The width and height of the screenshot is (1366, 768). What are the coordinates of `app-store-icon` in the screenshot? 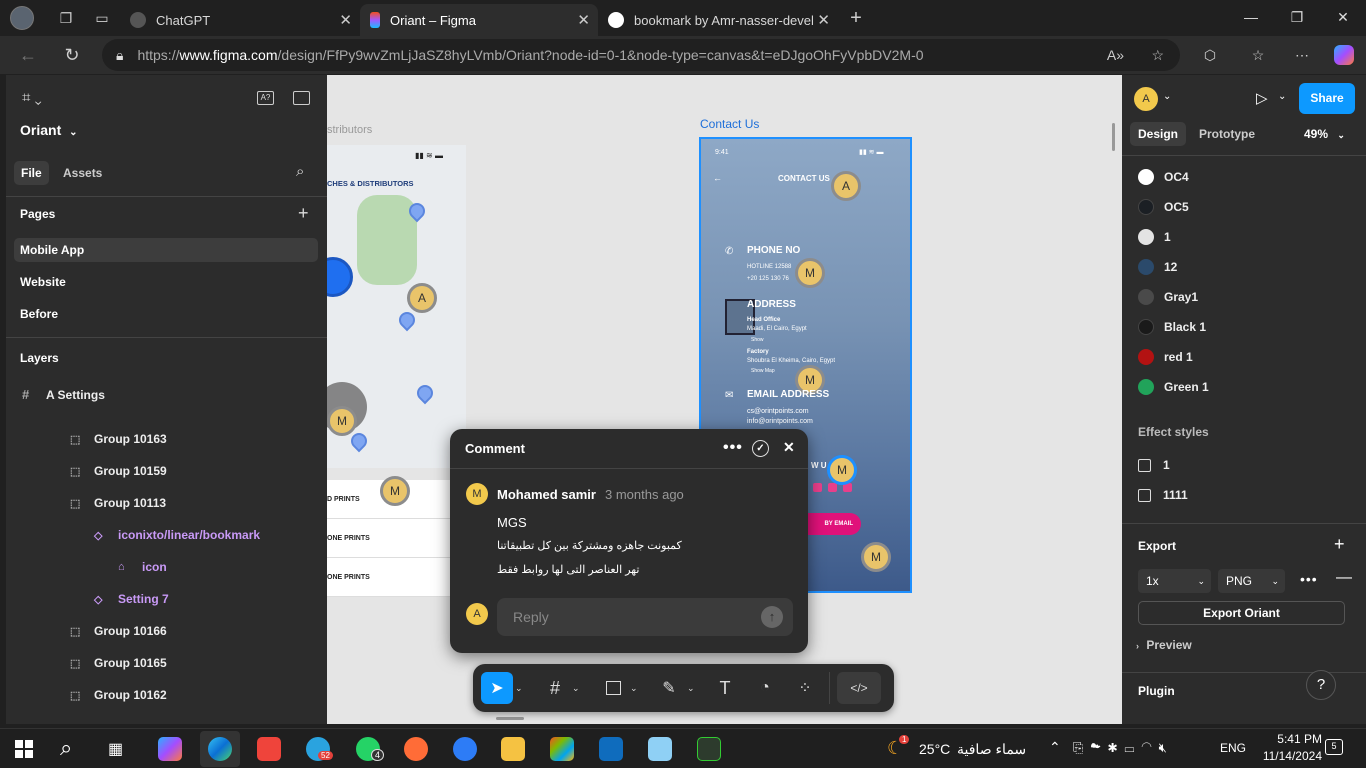 It's located at (465, 749).